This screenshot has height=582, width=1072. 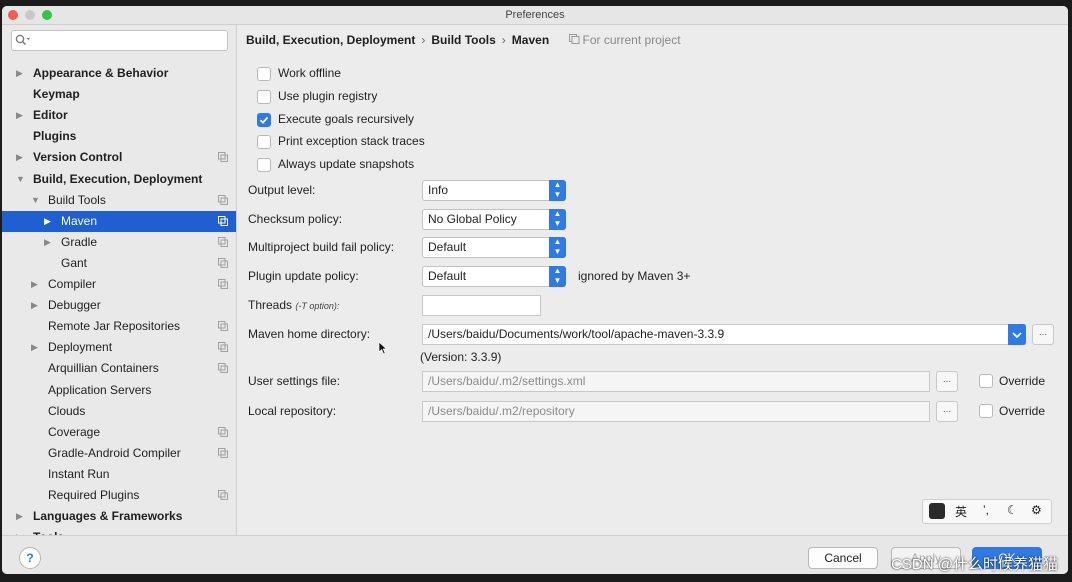 I want to click on breadcrumb-item: Build, Execution, Deployment, so click(x=330, y=40).